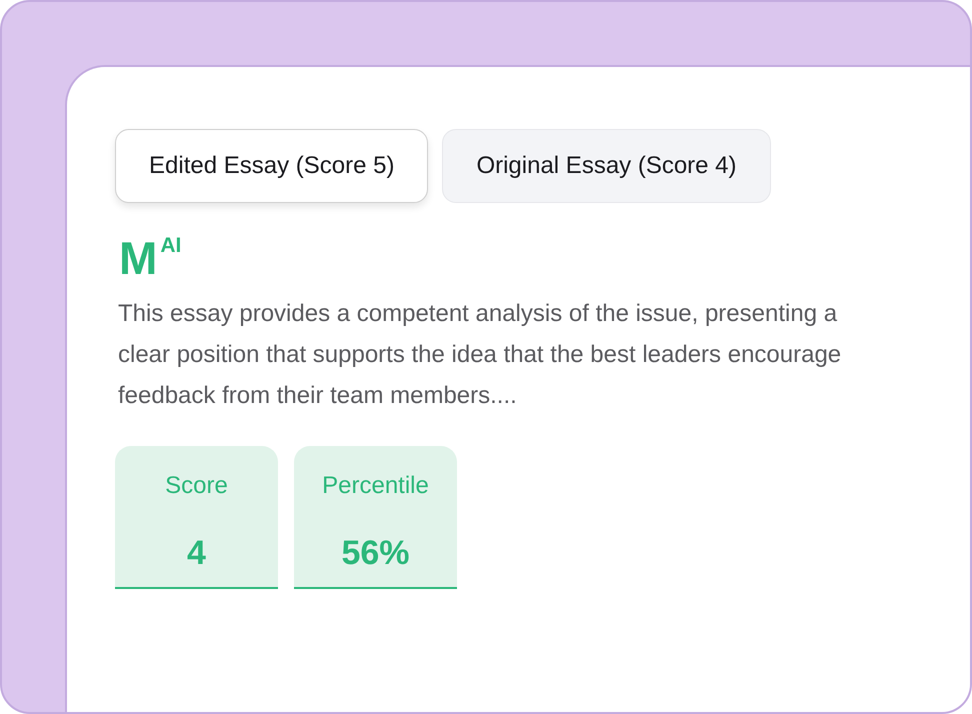 The width and height of the screenshot is (972, 714). I want to click on brand-logo: M$^{AI}$, so click(150, 258).